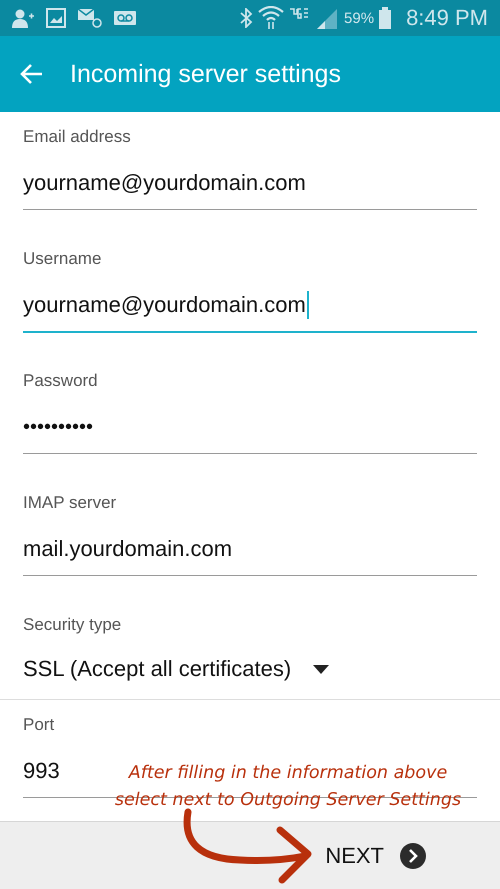 This screenshot has width=500, height=889. What do you see at coordinates (176, 669) in the screenshot?
I see `security-type-dropdown: SSL (Accept all certificates)` at bounding box center [176, 669].